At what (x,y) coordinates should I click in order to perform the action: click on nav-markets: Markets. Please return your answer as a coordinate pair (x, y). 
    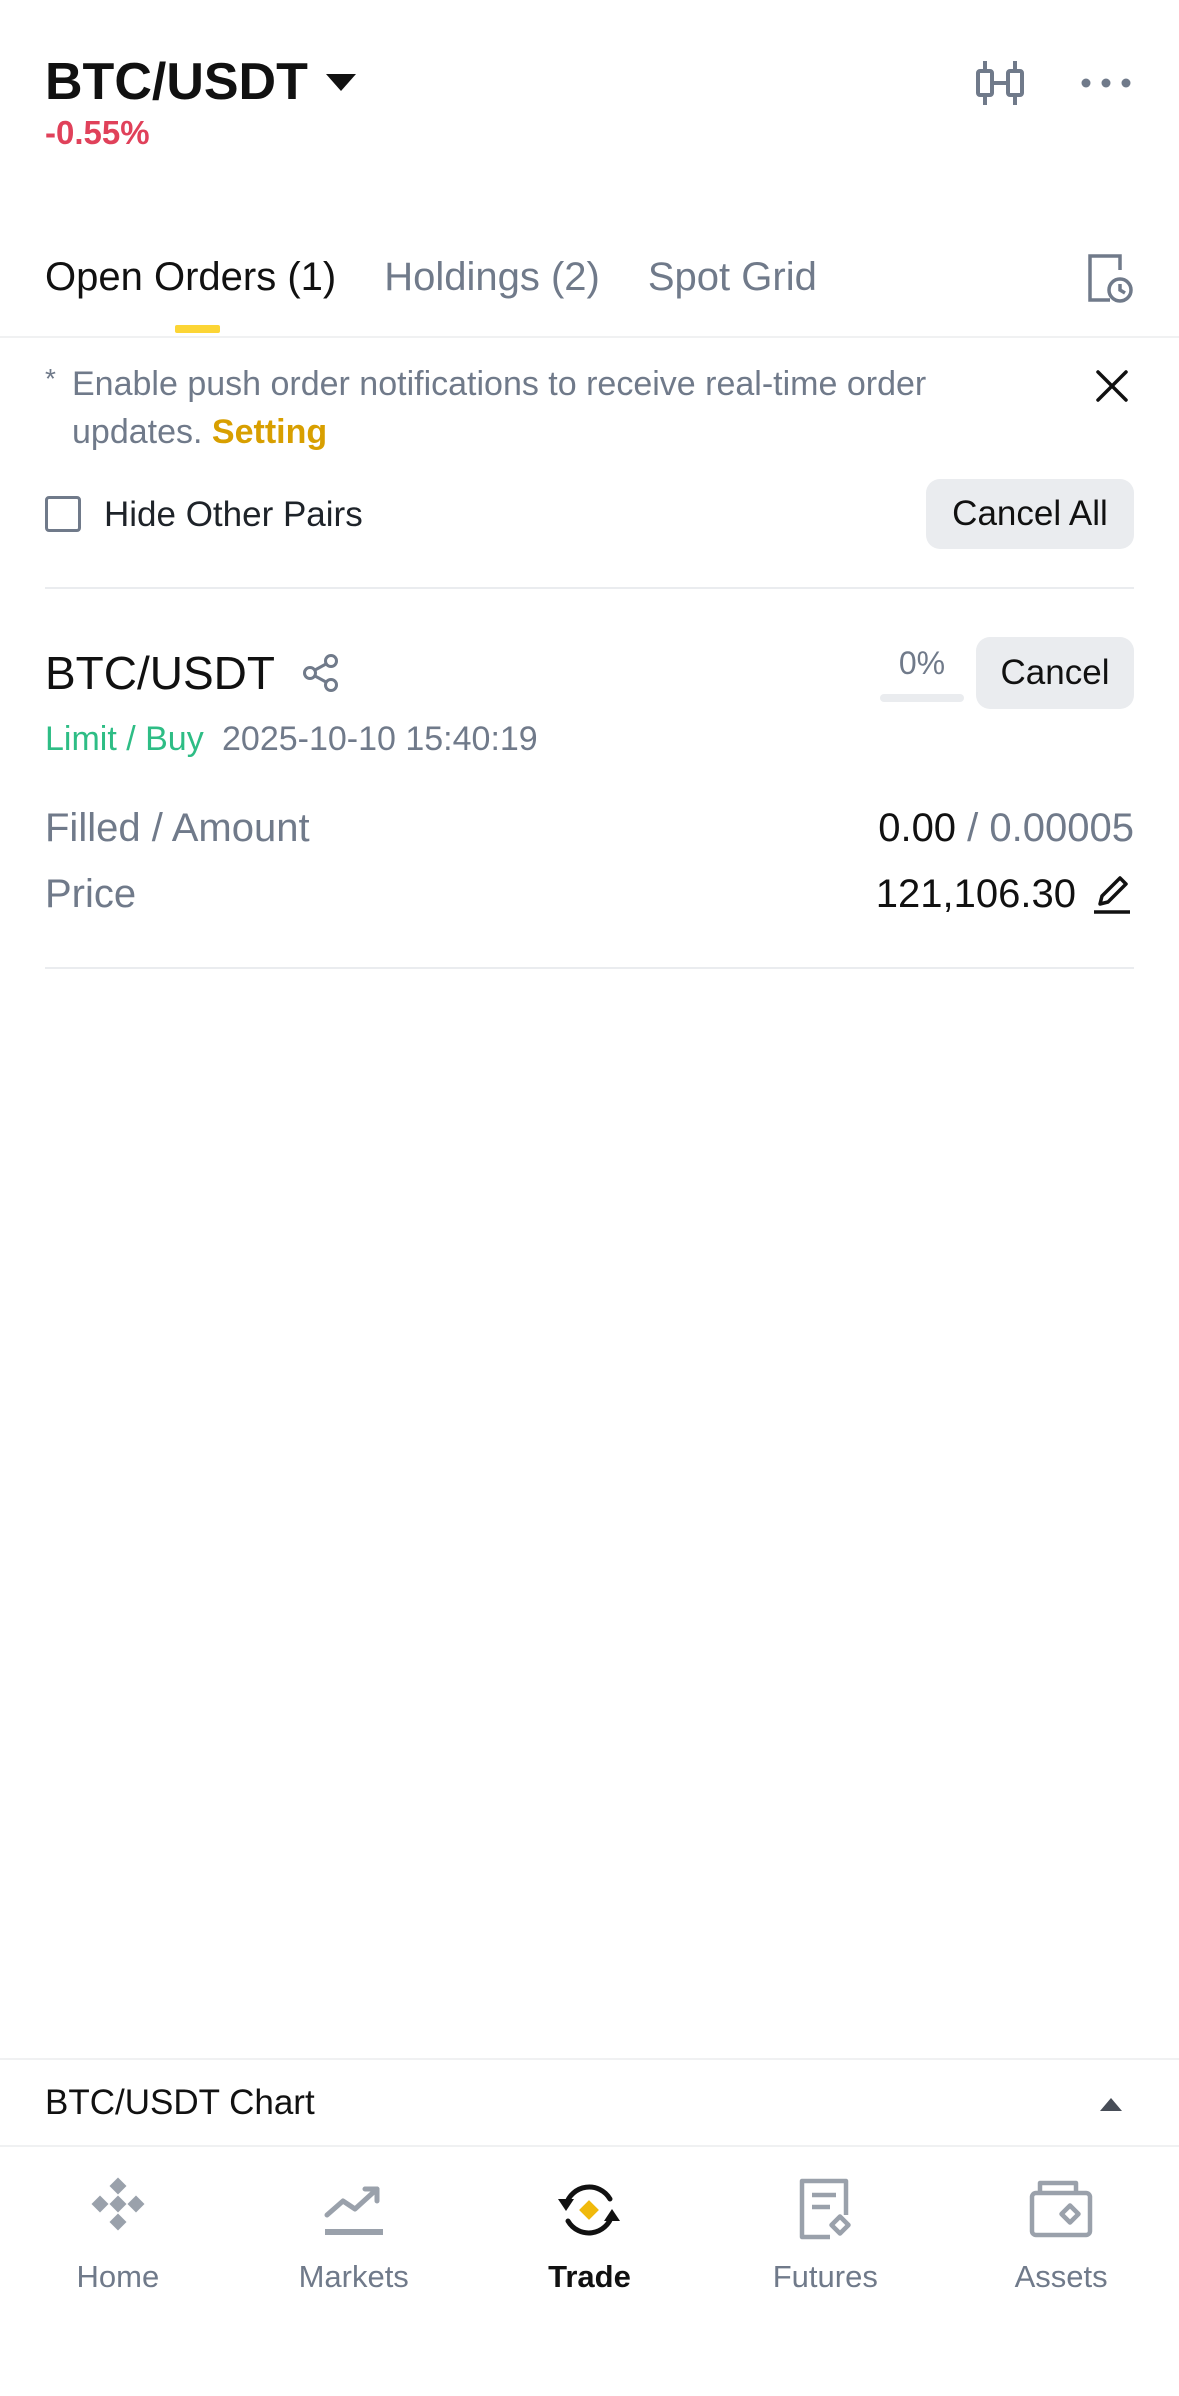
    Looking at the image, I should click on (354, 2271).